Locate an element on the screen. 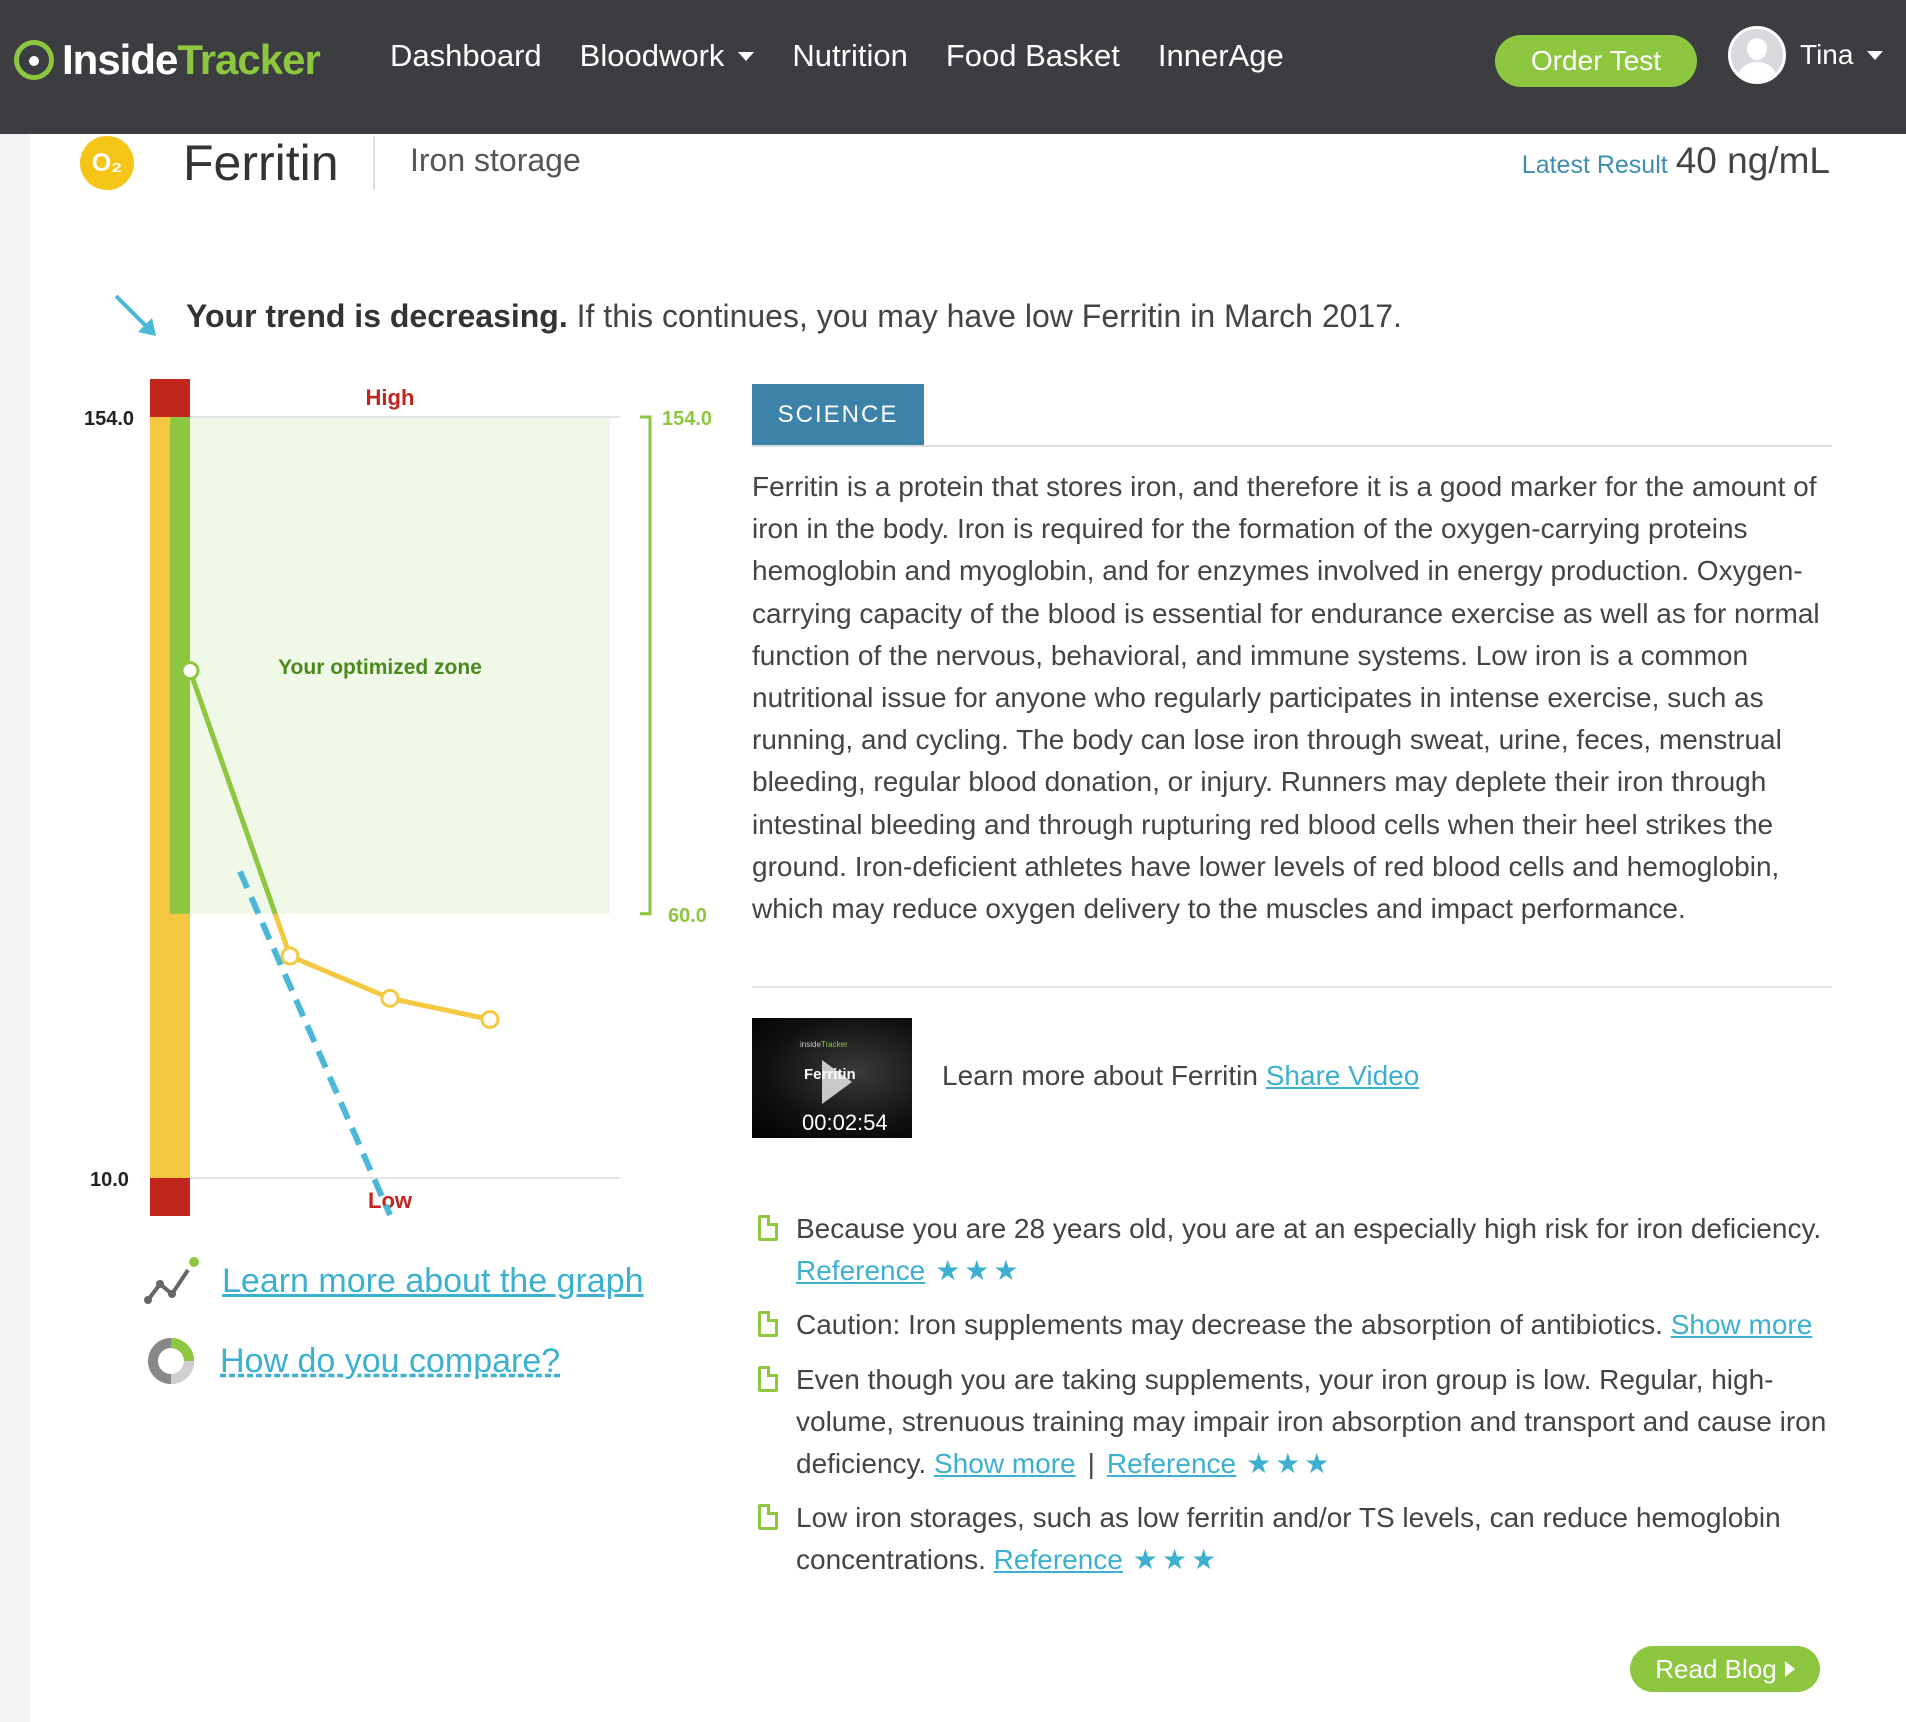  title-divider is located at coordinates (374, 163).